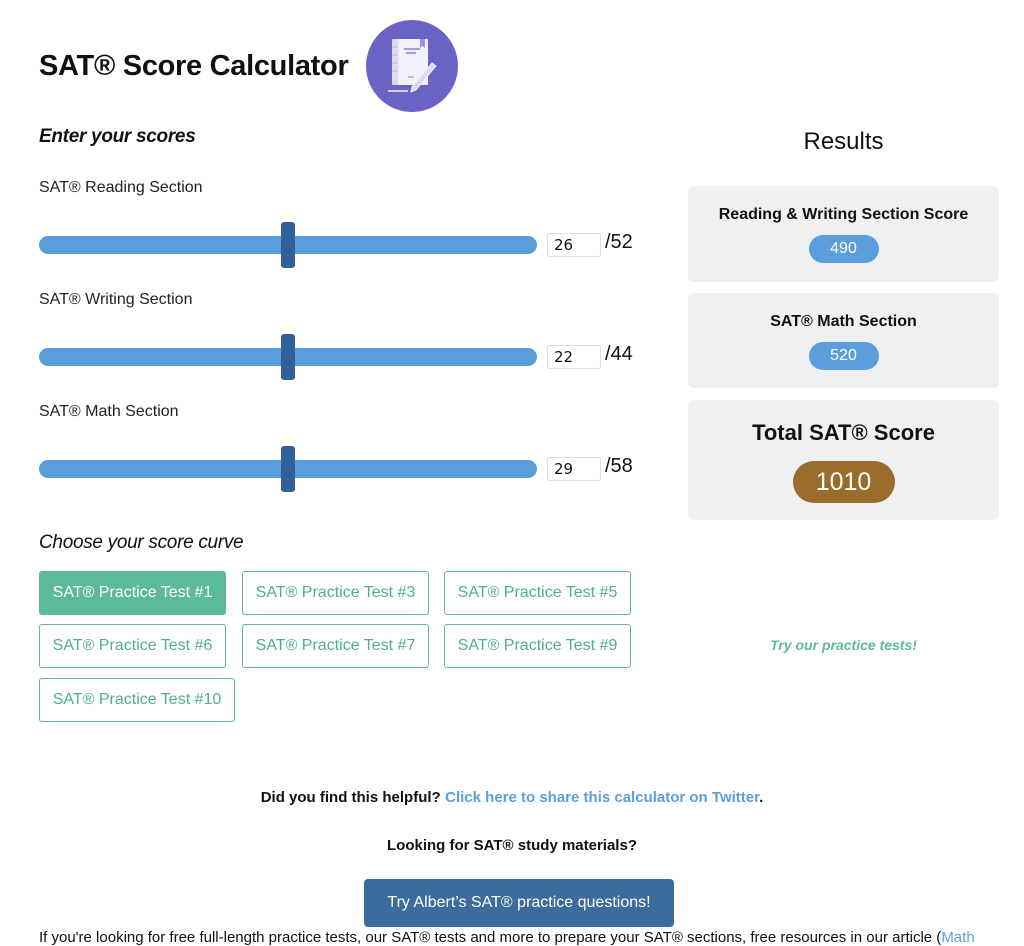 Image resolution: width=1024 pixels, height=946 pixels. Describe the element at coordinates (137, 700) in the screenshot. I see `curve-option-test-10: SAT® Practice Test #10` at that location.